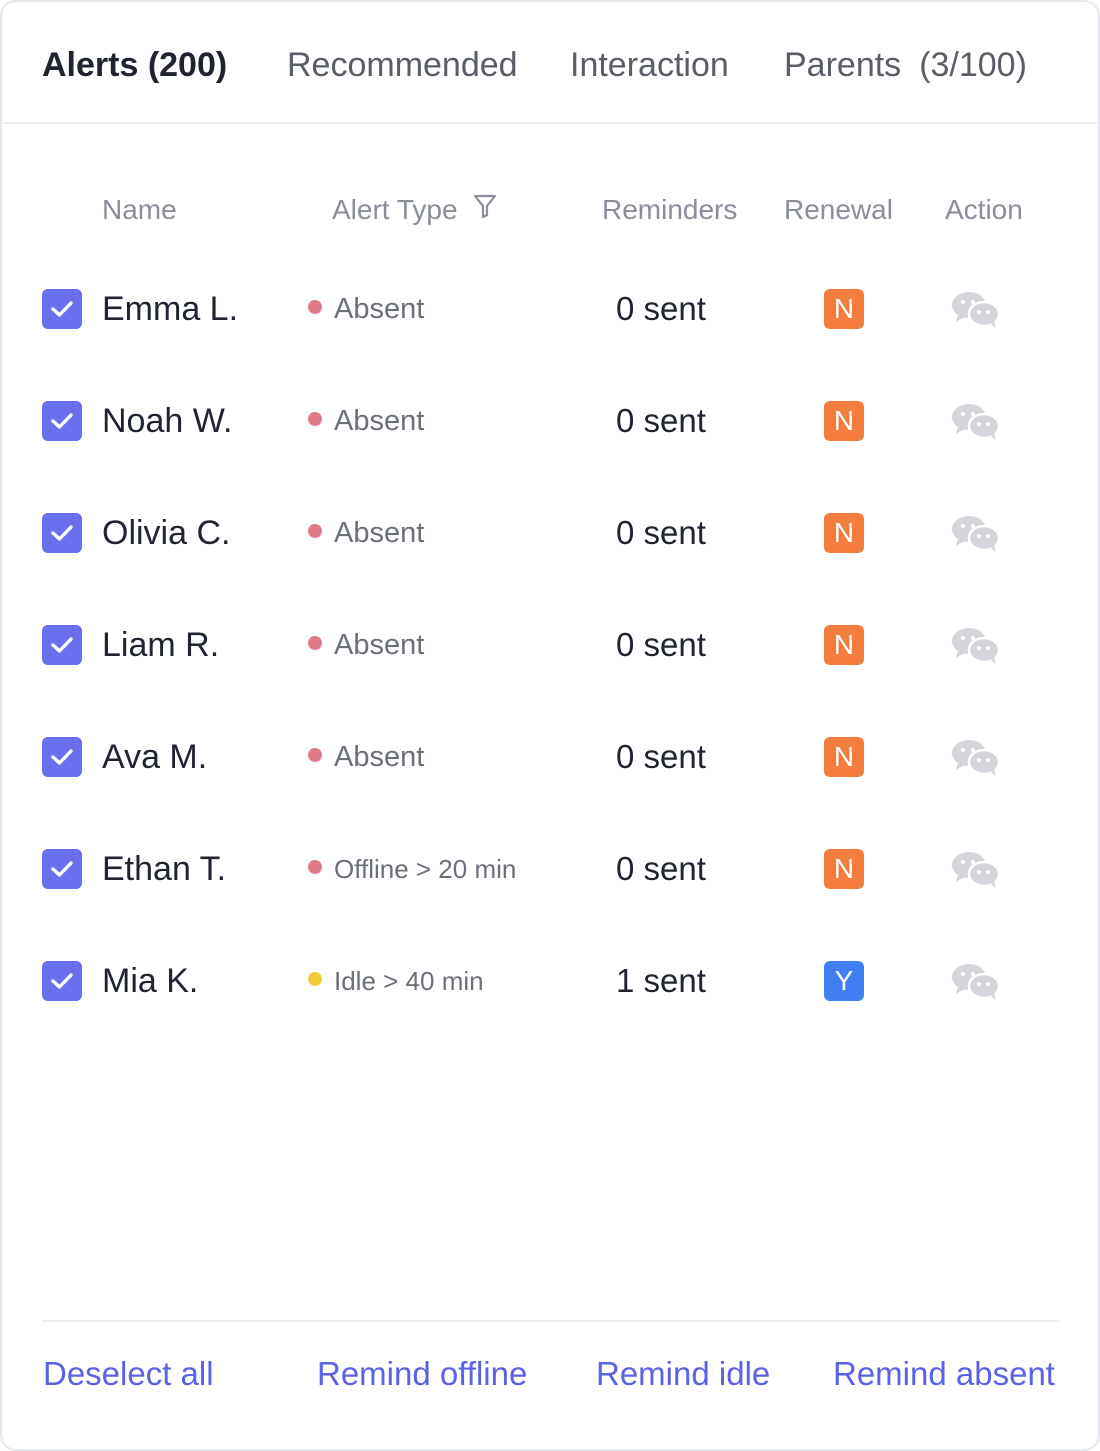  I want to click on table-row: Ethan T. Offline > 20 min 0 sent N, so click(550, 869).